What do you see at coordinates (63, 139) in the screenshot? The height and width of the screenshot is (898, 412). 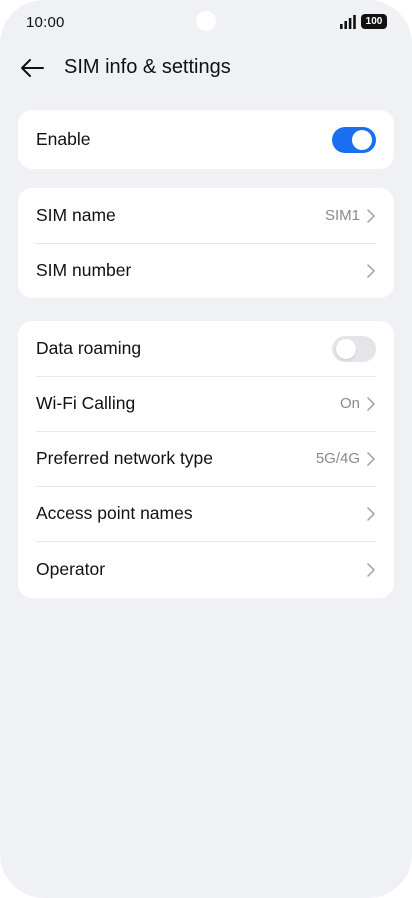 I see `enable-label: Enable` at bounding box center [63, 139].